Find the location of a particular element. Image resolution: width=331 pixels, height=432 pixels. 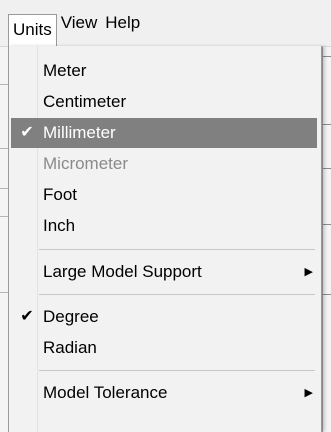

menu-item-inch: Inch is located at coordinates (164, 226).